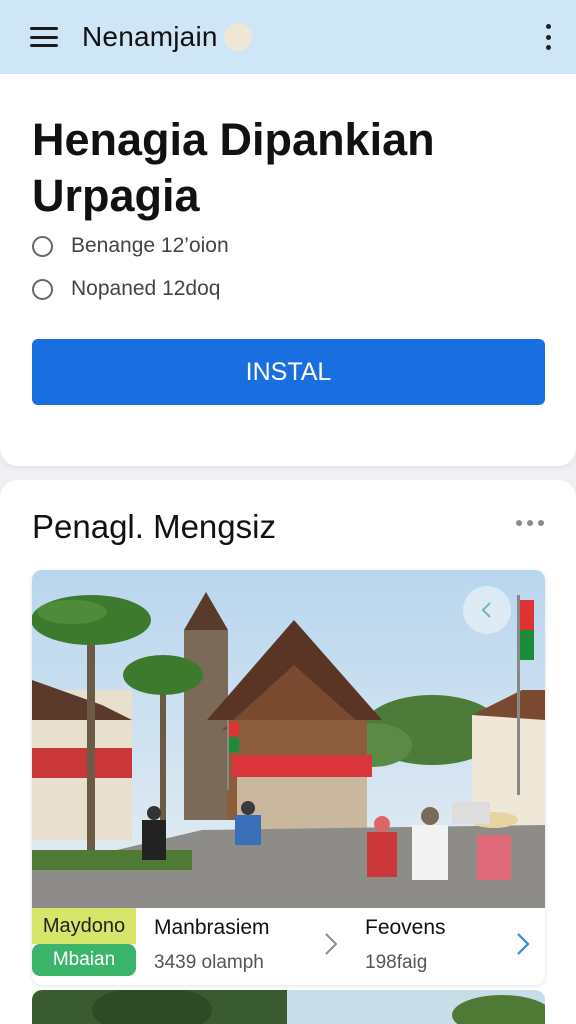  What do you see at coordinates (212, 945) in the screenshot?
I see `info-column-1: Manbrasiem 3439 olamph` at bounding box center [212, 945].